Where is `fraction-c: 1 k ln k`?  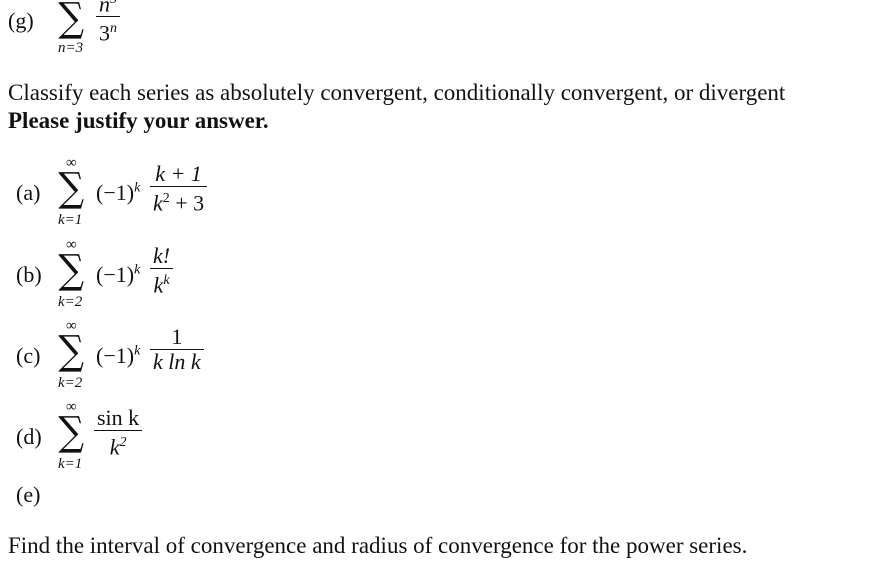 fraction-c: 1 k ln k is located at coordinates (177, 349).